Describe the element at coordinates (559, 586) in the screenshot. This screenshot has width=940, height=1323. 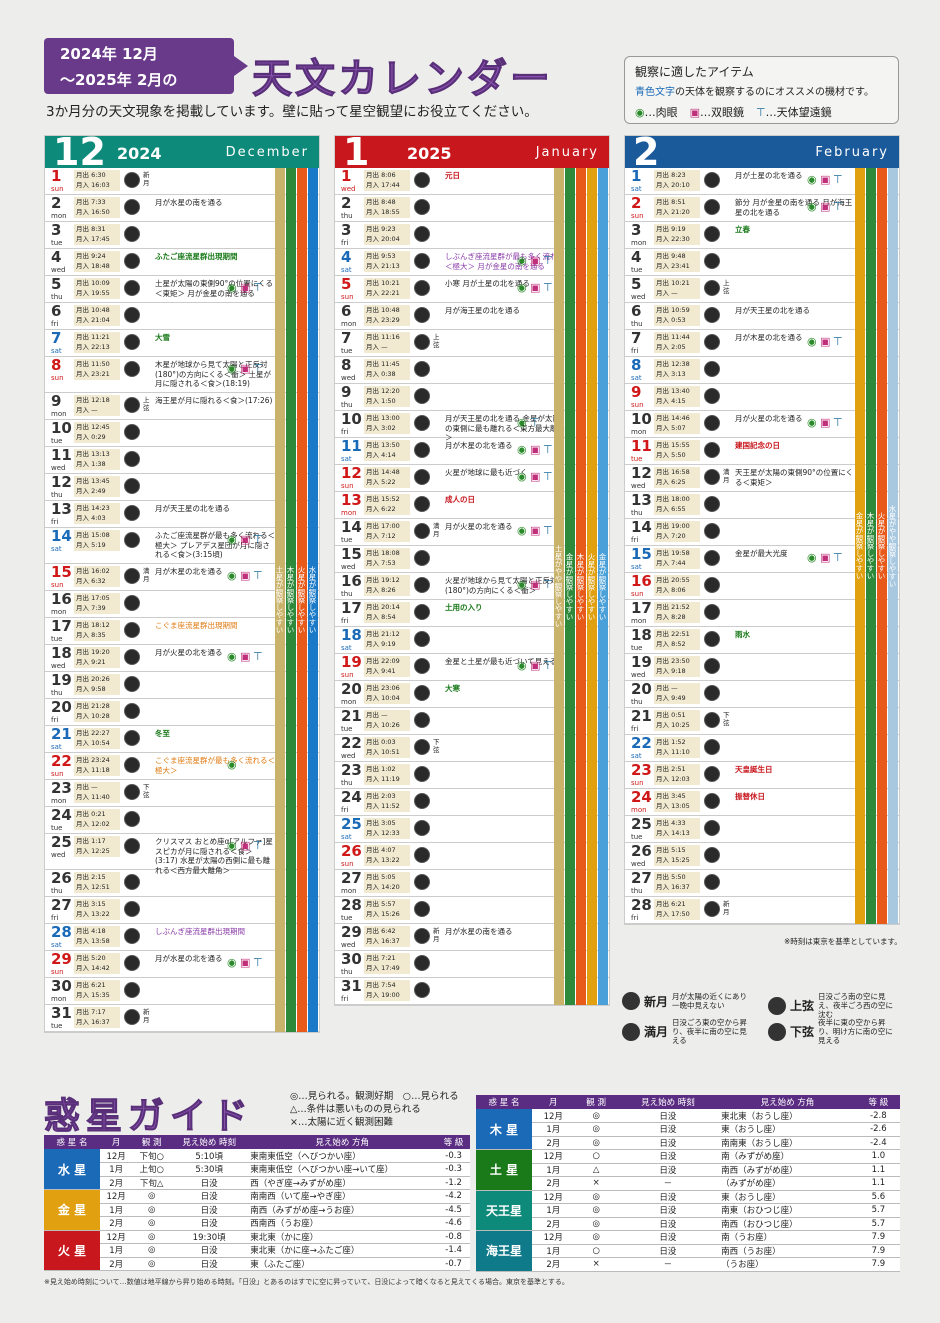
I see `observation-bar: 土星がやや観察しやすい` at that location.